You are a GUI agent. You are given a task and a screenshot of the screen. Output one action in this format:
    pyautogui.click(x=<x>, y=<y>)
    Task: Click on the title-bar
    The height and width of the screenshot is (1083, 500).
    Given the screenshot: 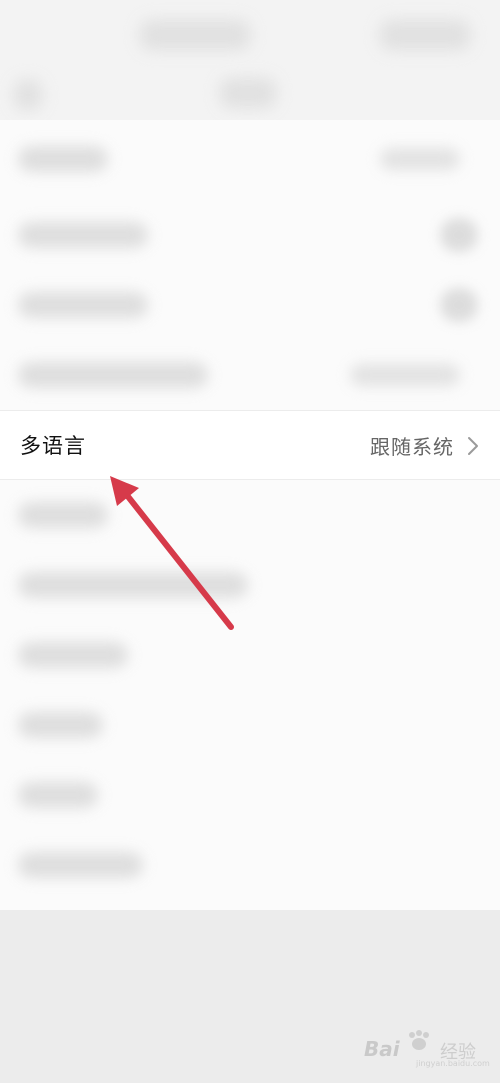 What is the action you would take?
    pyautogui.click(x=250, y=95)
    